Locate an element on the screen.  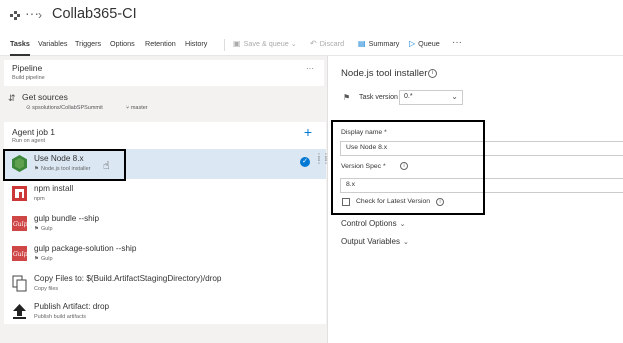
task-details-title: Node.js tool installer is located at coordinates (384, 73).